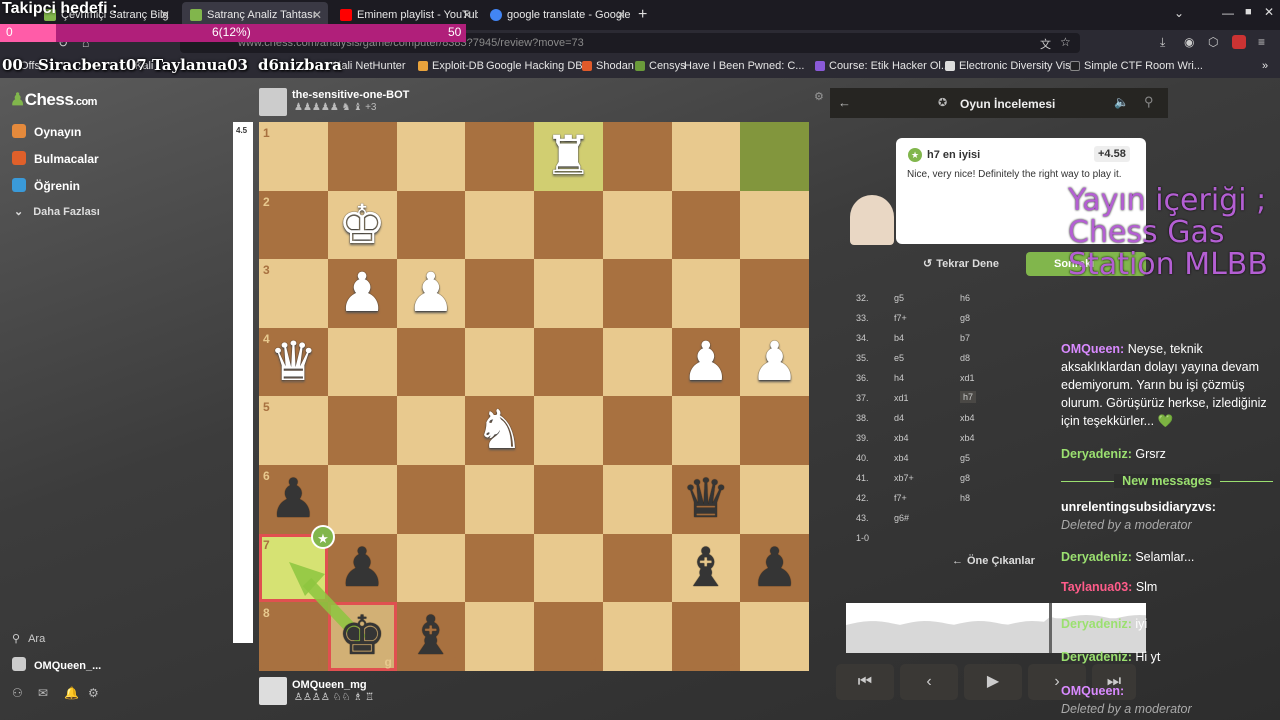  What do you see at coordinates (1045, 44) in the screenshot?
I see `translate-icon: 文` at bounding box center [1045, 44].